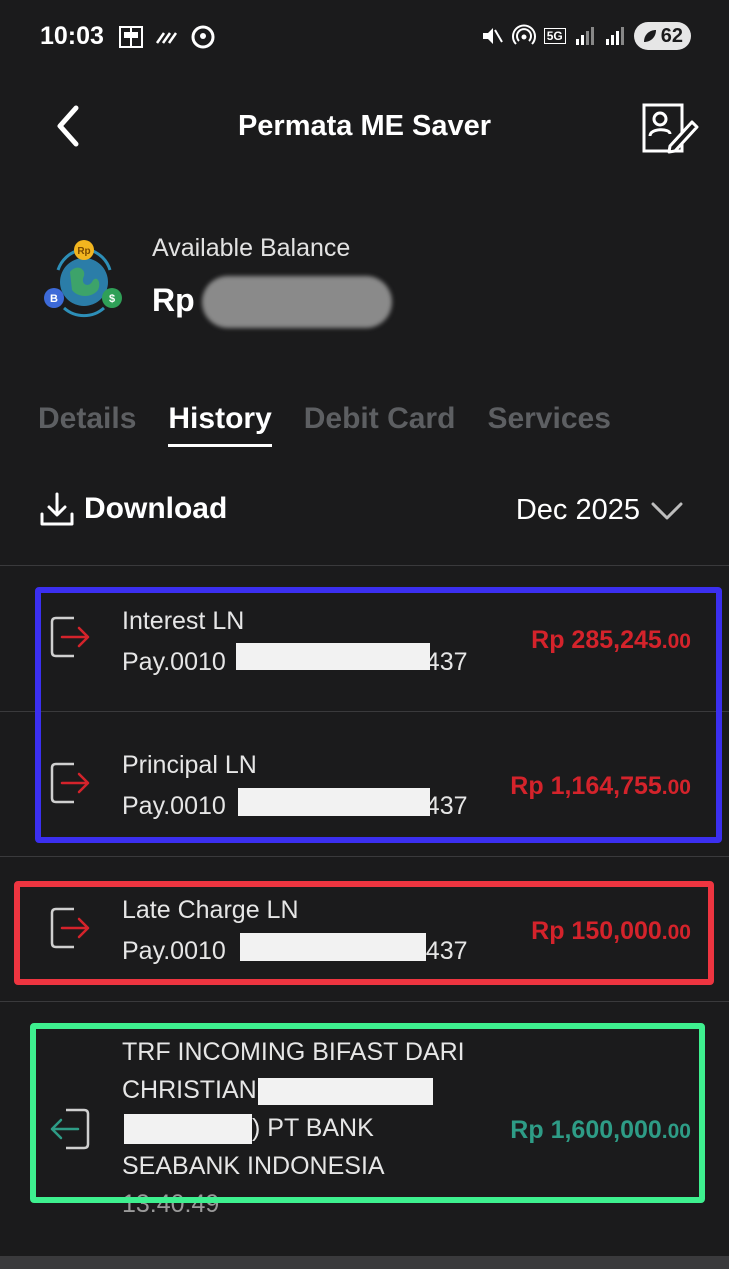 Image resolution: width=729 pixels, height=1269 pixels. I want to click on download-button: Download, so click(132, 509).